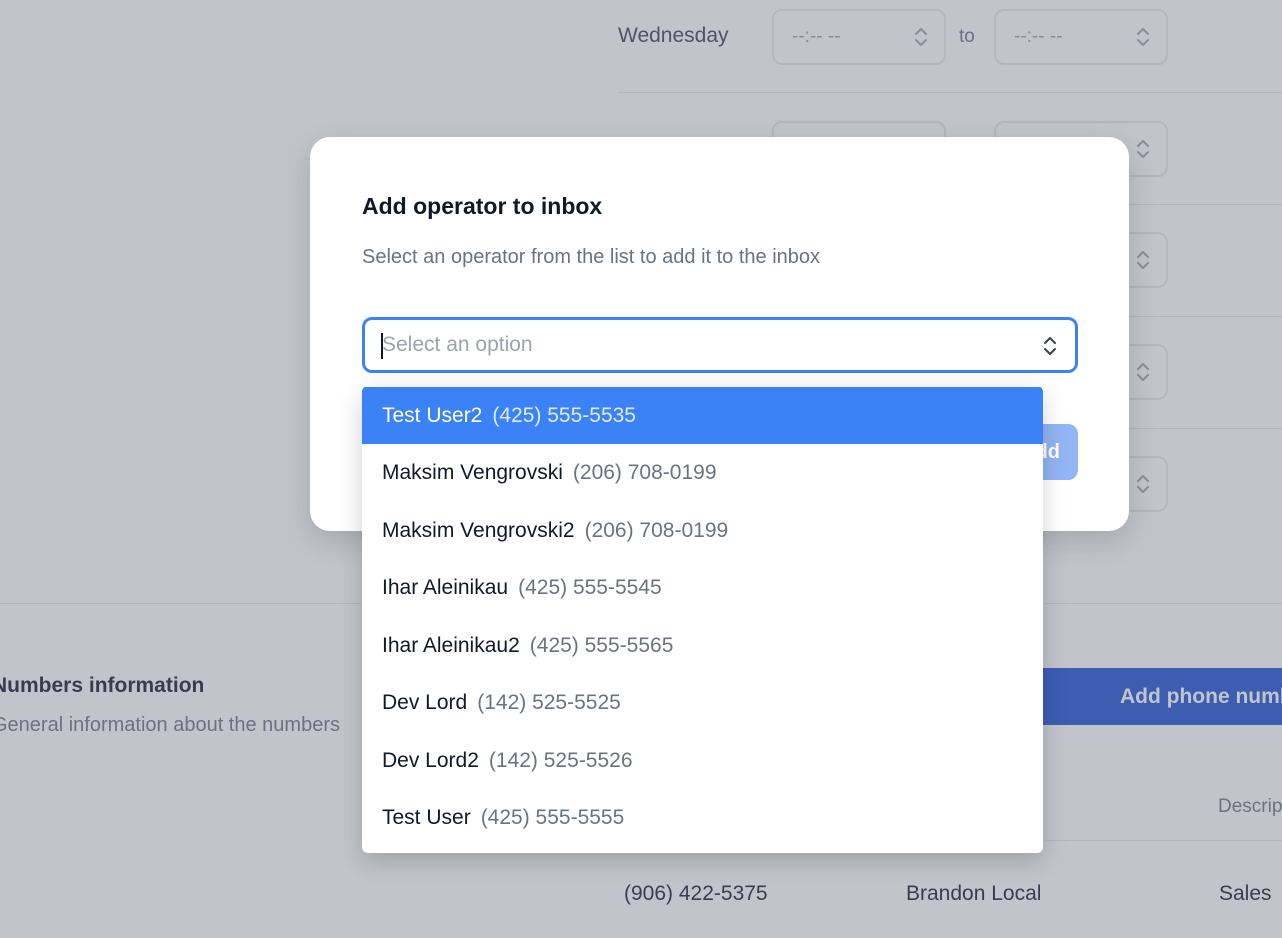  What do you see at coordinates (702, 817) in the screenshot?
I see `dropdown-option: Test User (425) 555-5555` at bounding box center [702, 817].